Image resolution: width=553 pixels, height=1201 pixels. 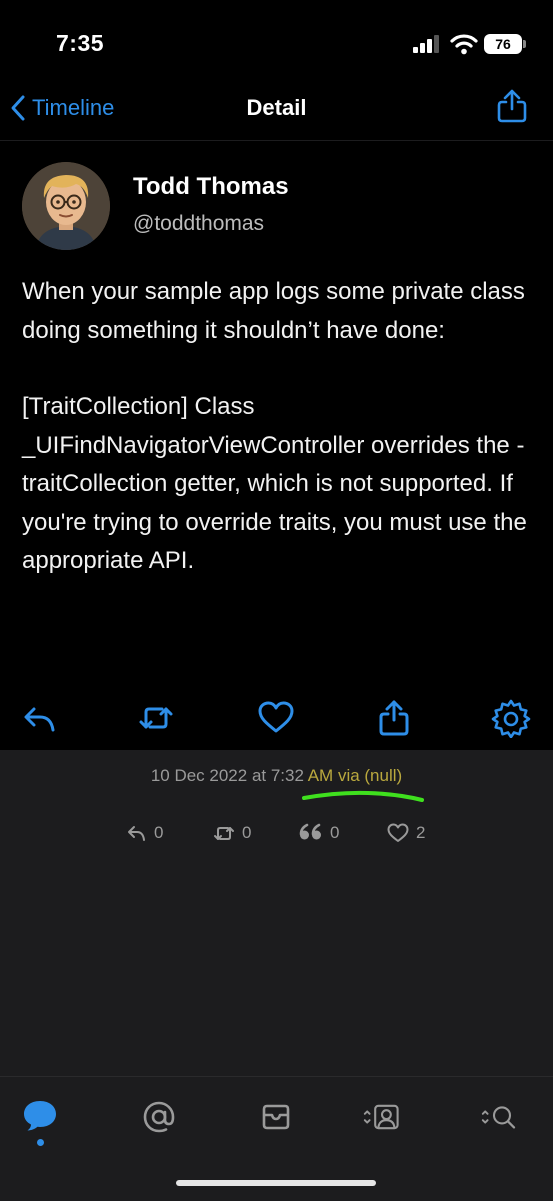 I want to click on timestamp-text: 10 Dec 2022 at 7:32, so click(x=227, y=775).